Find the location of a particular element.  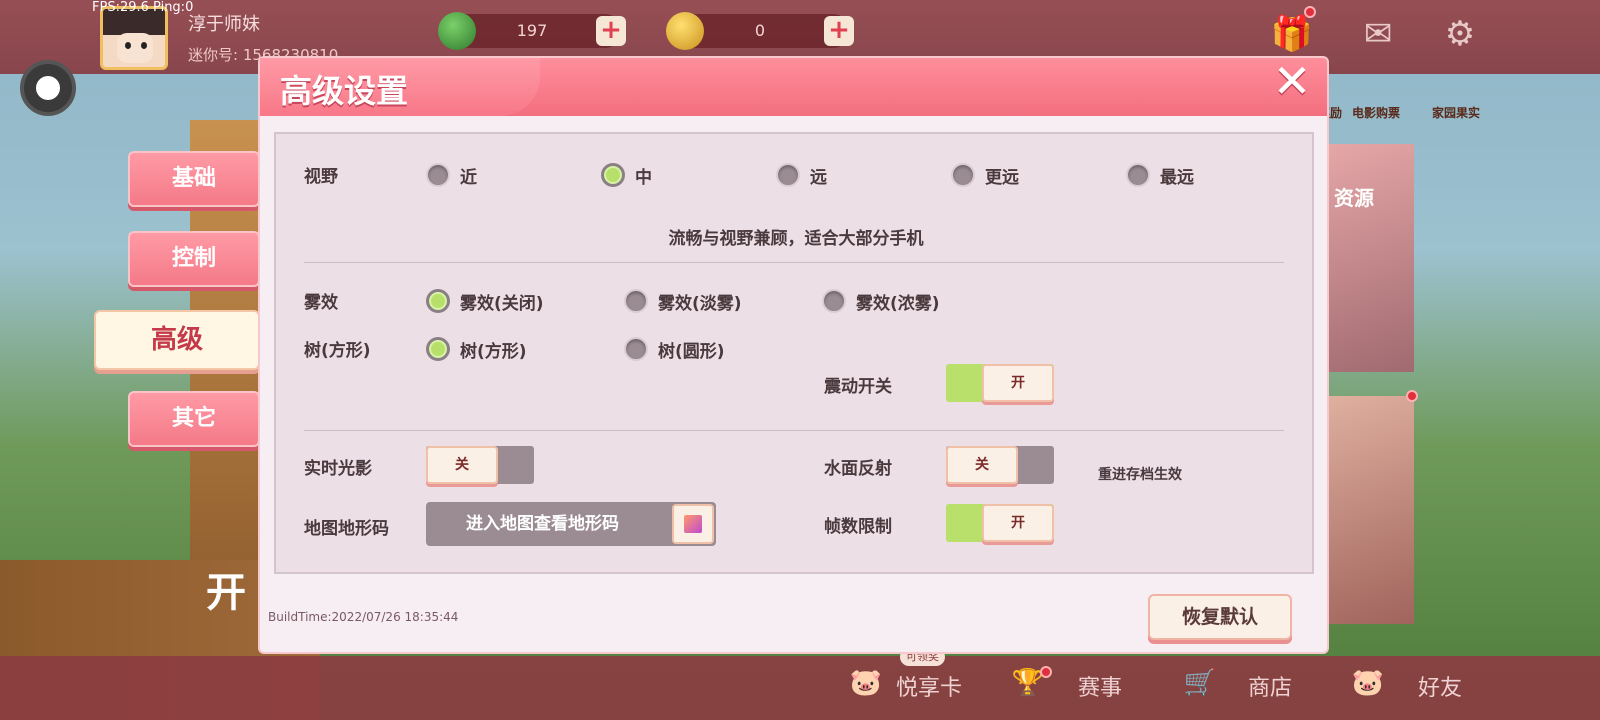

start-text: 开 is located at coordinates (226, 593).